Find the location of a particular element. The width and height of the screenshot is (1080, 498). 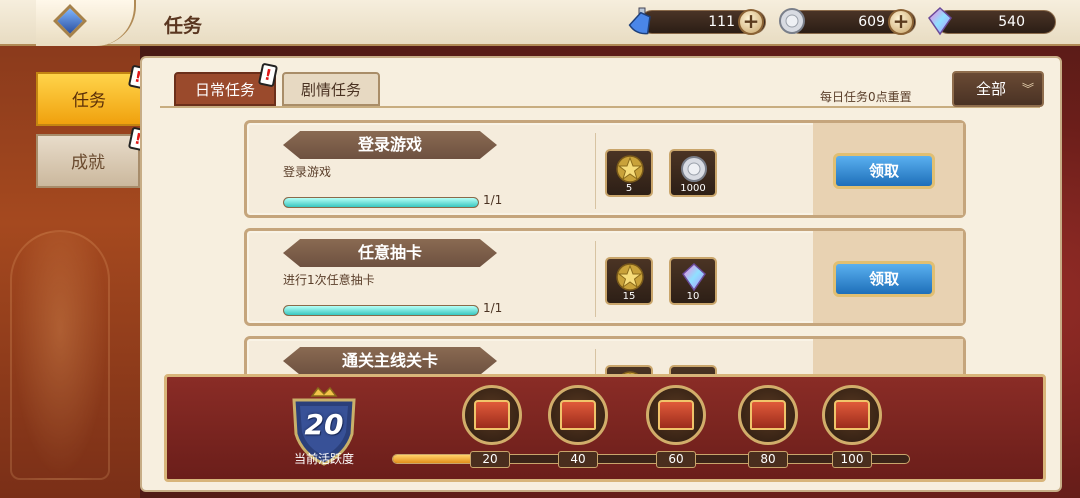

reward-slot: 5 is located at coordinates (629, 173).